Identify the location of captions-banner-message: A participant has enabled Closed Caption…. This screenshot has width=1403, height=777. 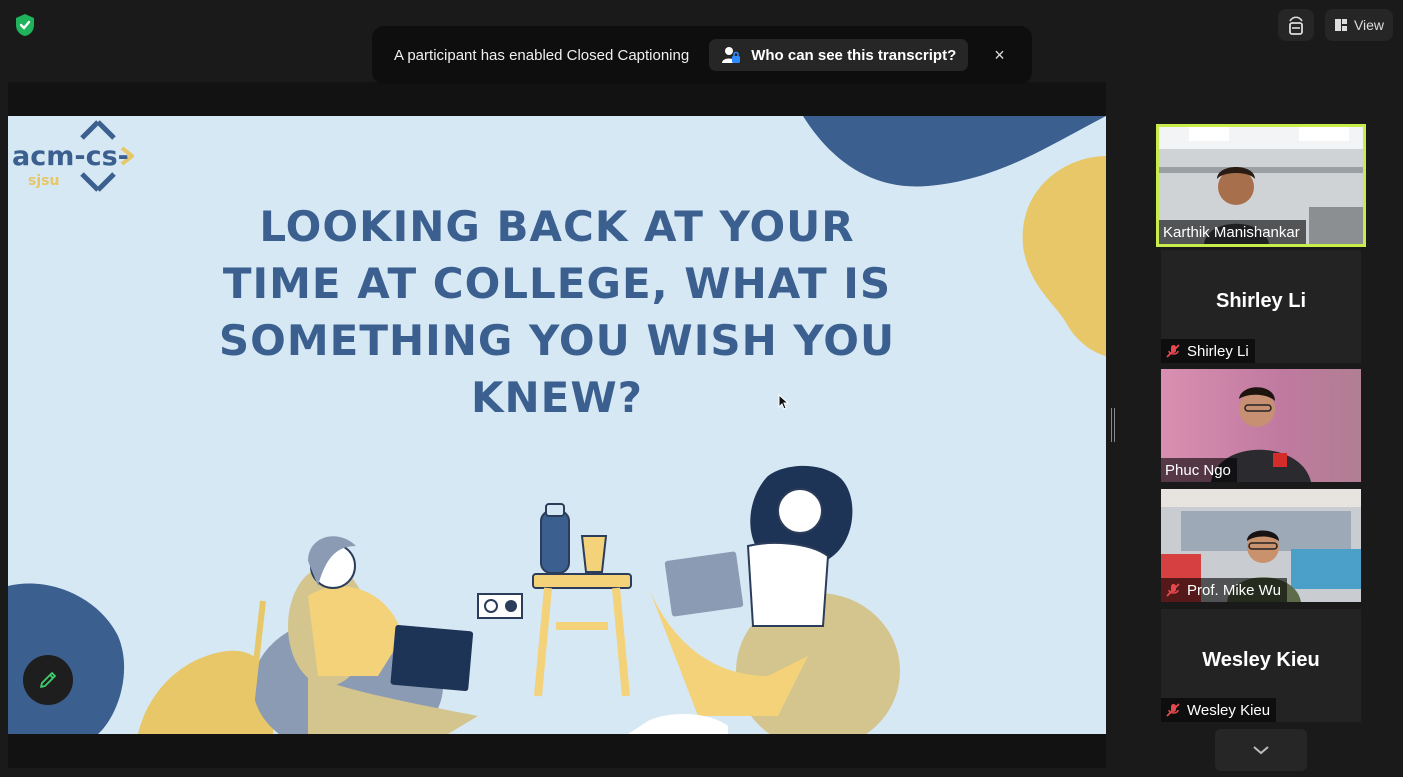
(542, 55).